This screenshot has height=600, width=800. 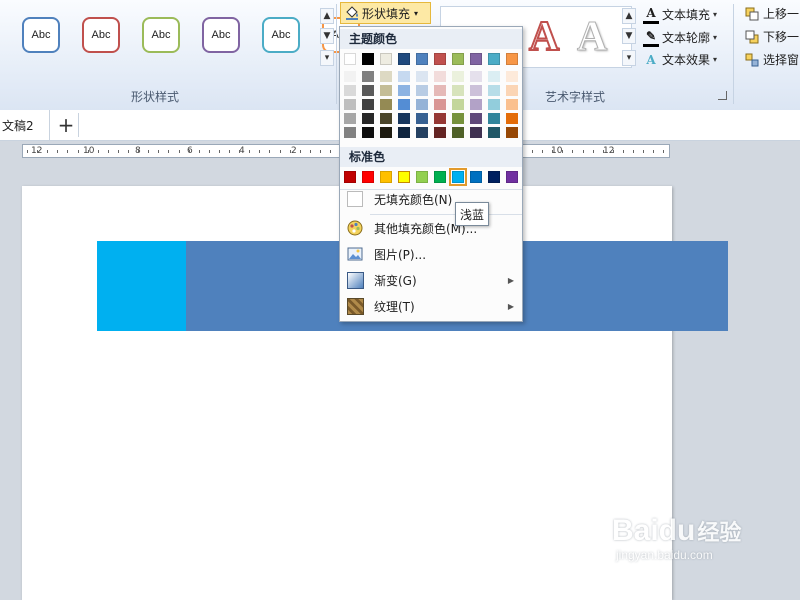 I want to click on gallery-scroll-up: ▲, so click(x=327, y=16).